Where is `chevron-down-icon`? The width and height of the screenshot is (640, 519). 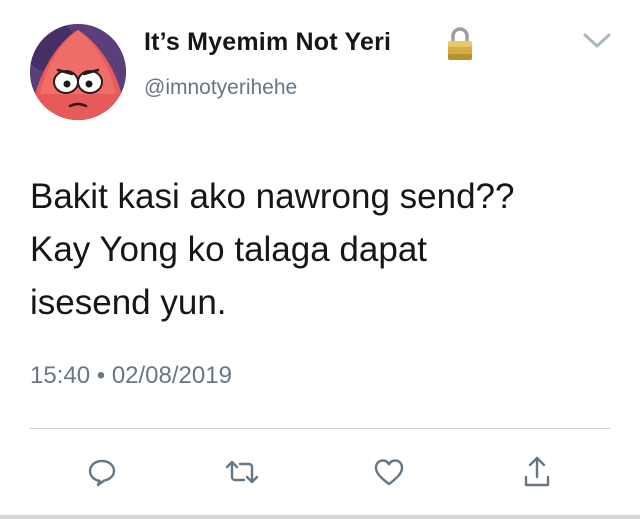
chevron-down-icon is located at coordinates (597, 41).